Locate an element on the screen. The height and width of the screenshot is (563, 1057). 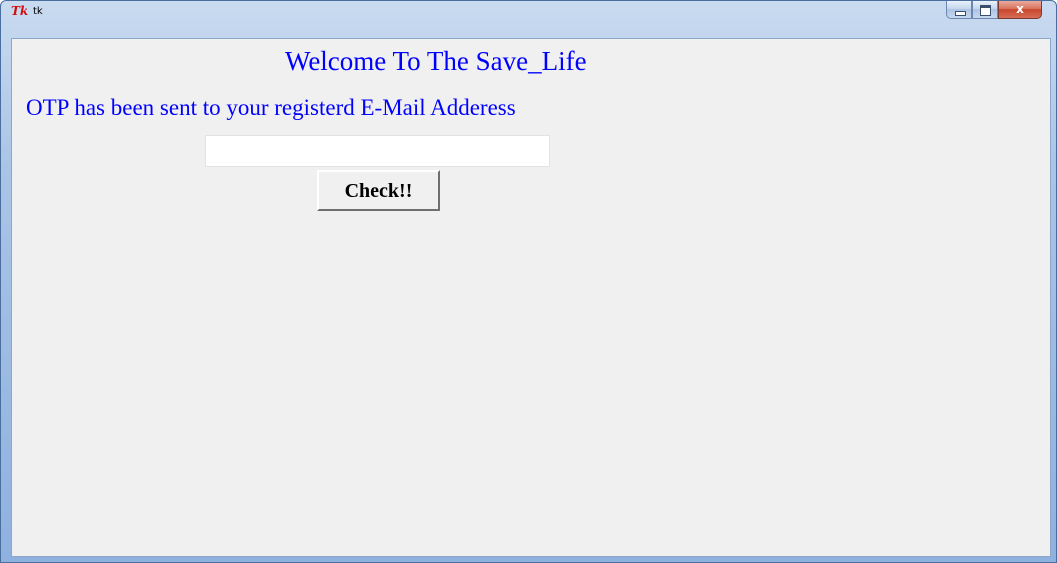
minimize-button is located at coordinates (959, 10).